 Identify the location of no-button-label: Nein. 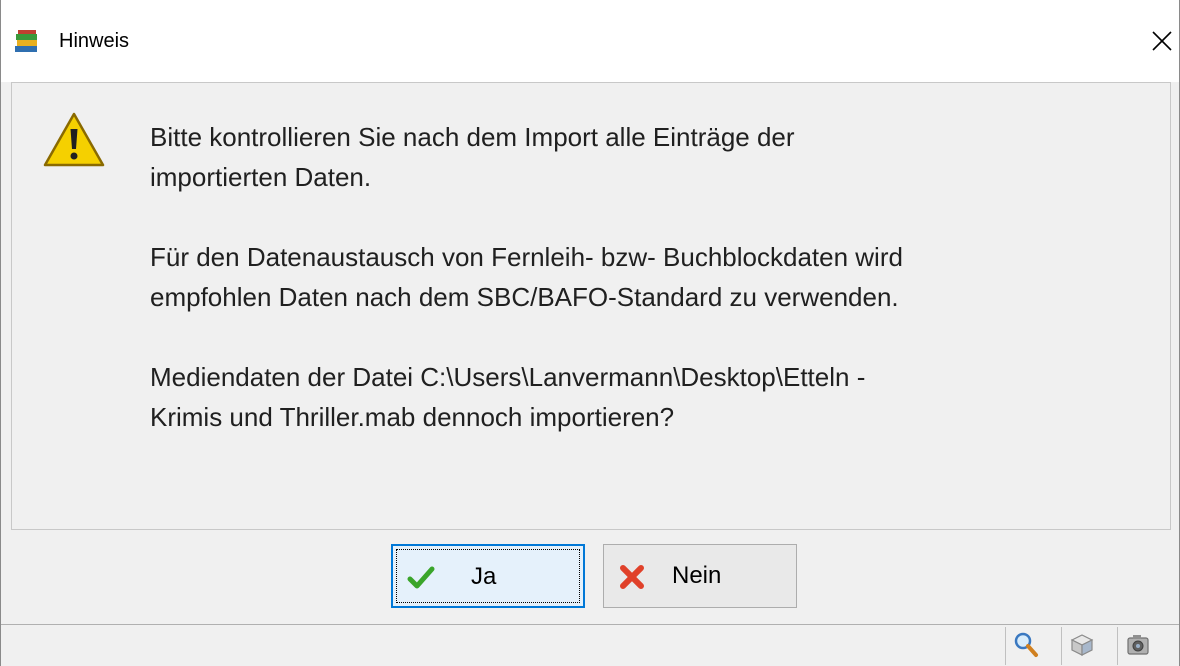
(697, 575).